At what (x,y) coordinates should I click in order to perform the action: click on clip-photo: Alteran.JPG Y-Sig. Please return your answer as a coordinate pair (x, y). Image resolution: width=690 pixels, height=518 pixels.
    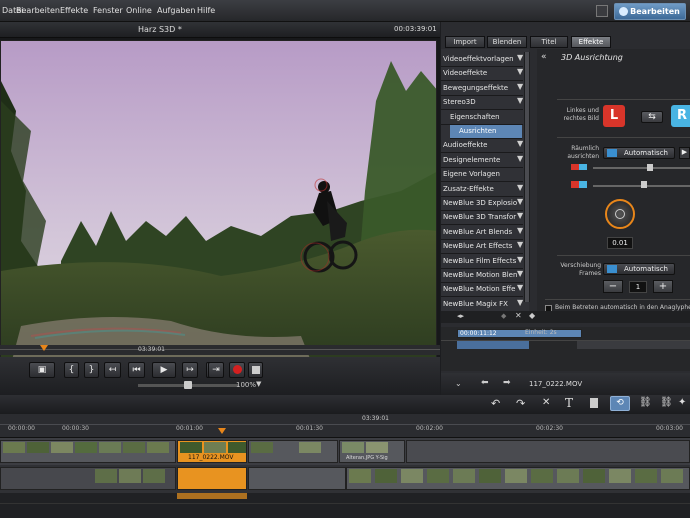
    Looking at the image, I should click on (372, 451).